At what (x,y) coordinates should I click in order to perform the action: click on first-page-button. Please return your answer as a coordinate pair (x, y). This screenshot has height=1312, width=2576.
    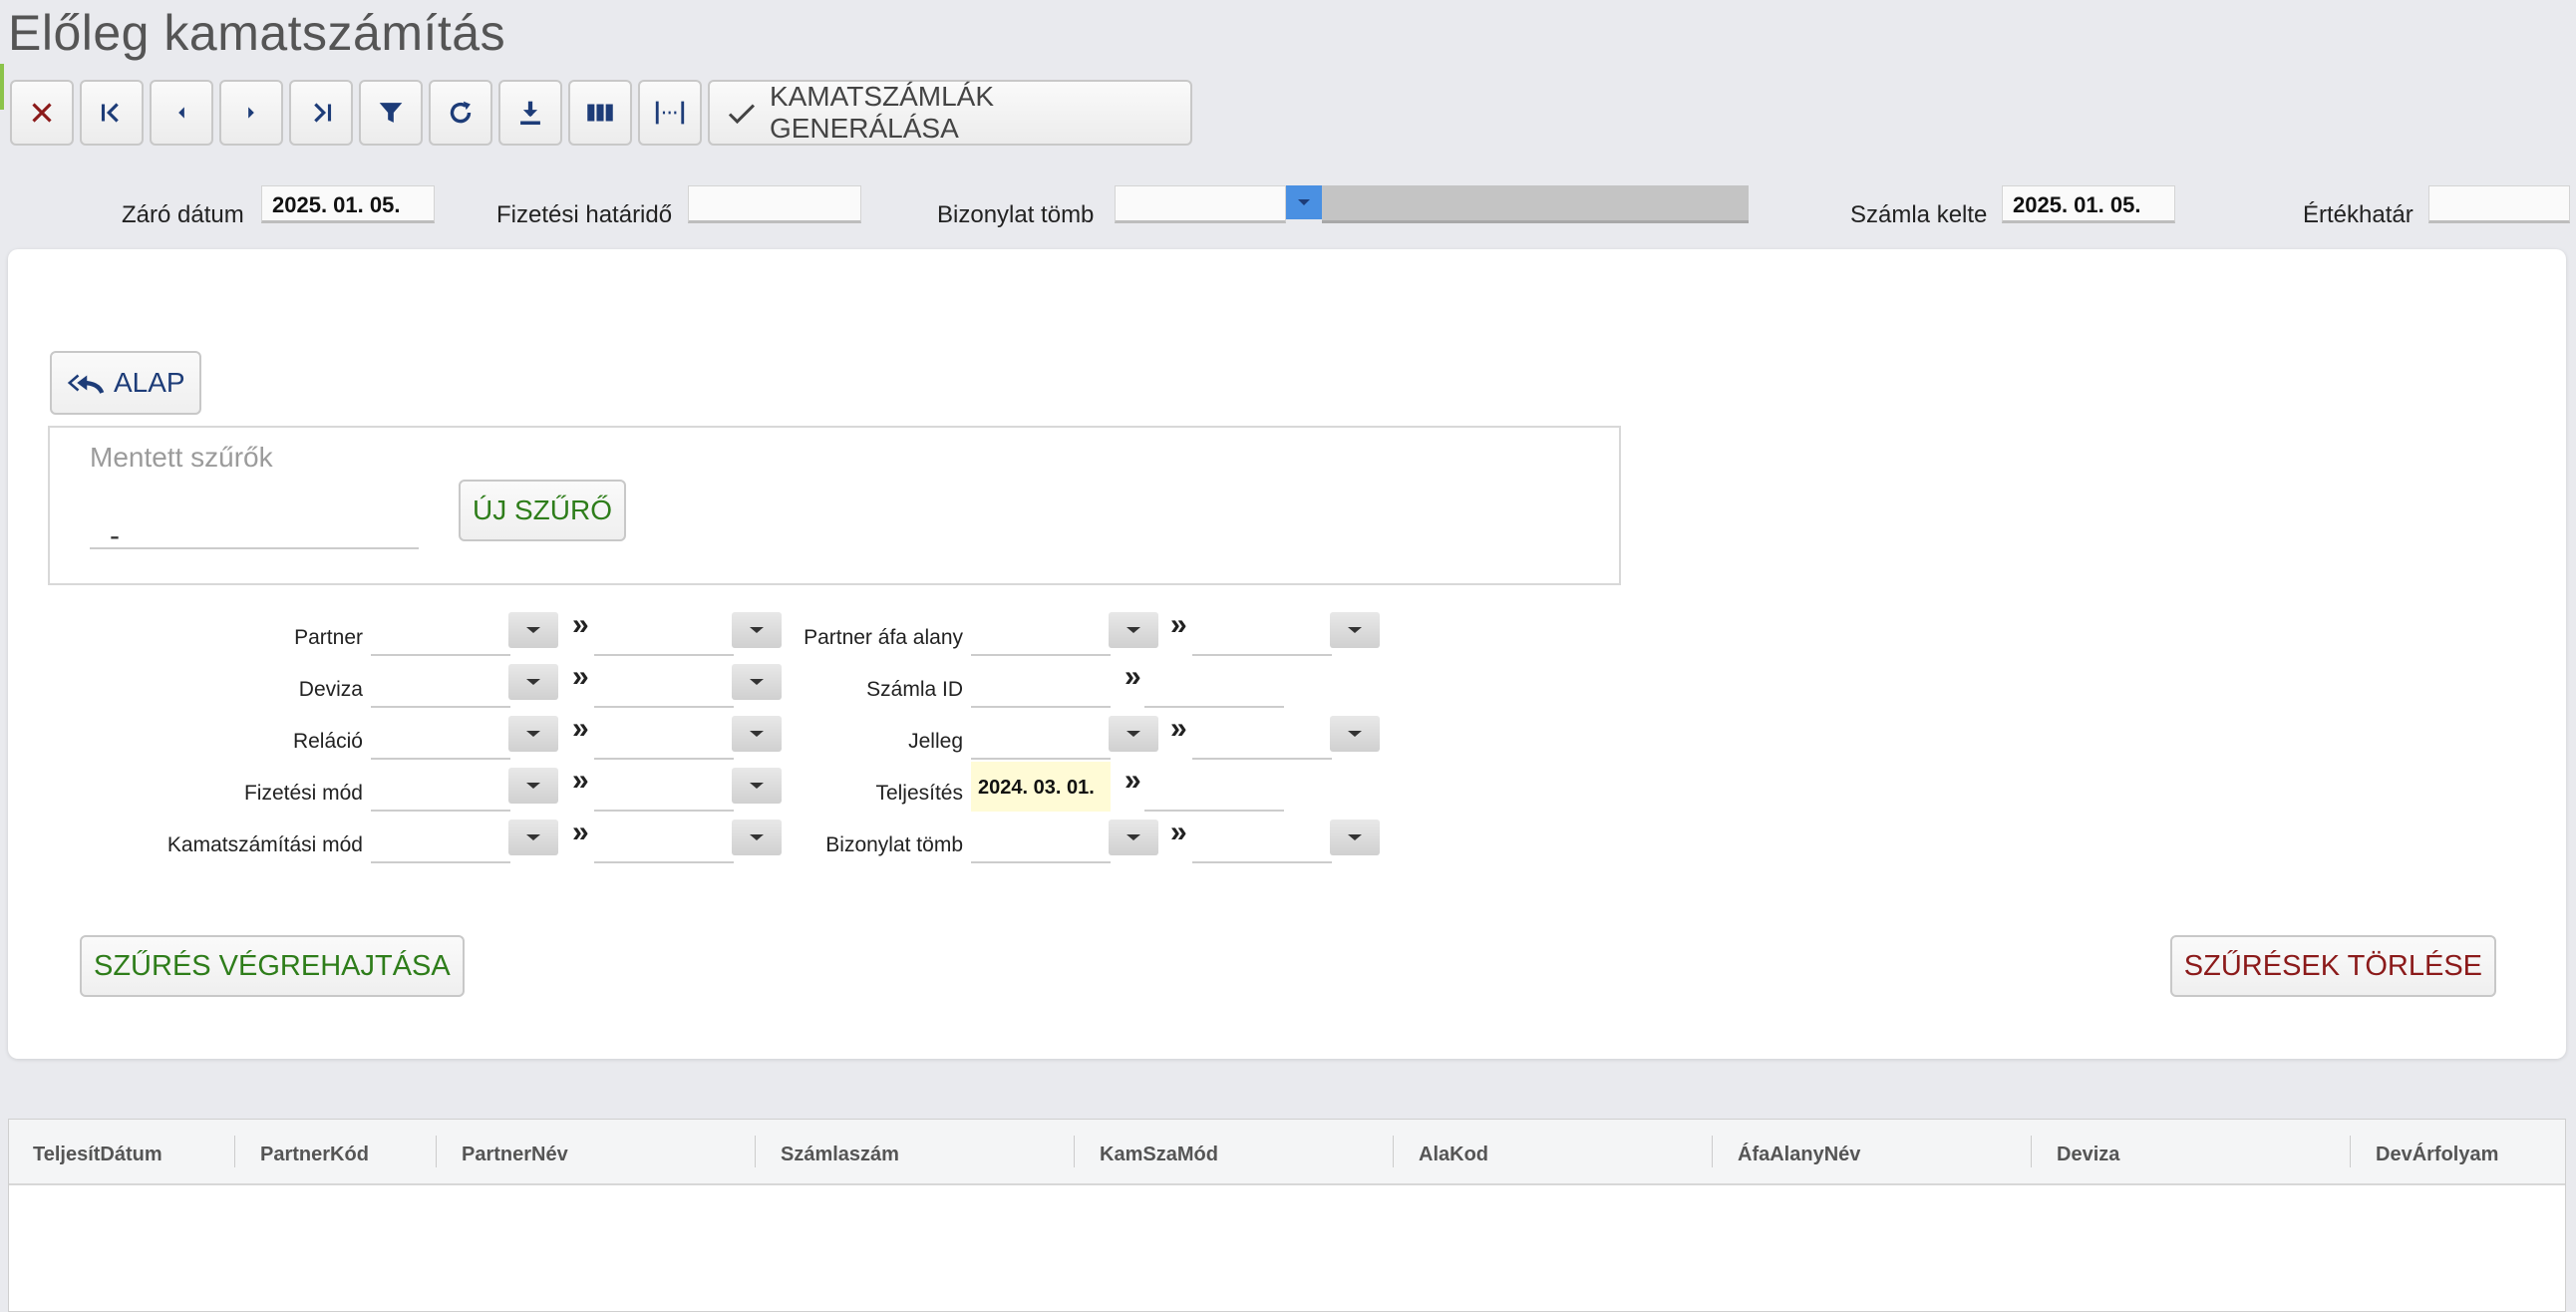
    Looking at the image, I should click on (112, 113).